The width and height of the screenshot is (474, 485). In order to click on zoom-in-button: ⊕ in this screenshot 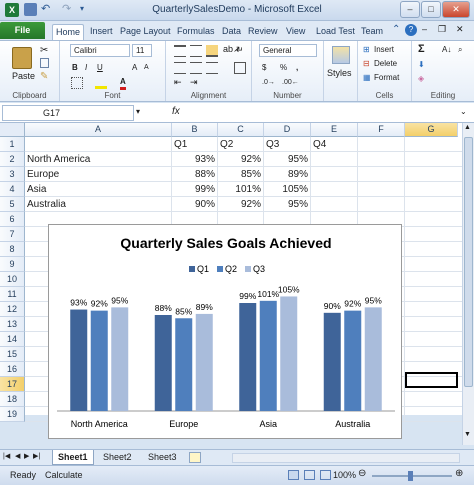, I will do `click(459, 473)`.